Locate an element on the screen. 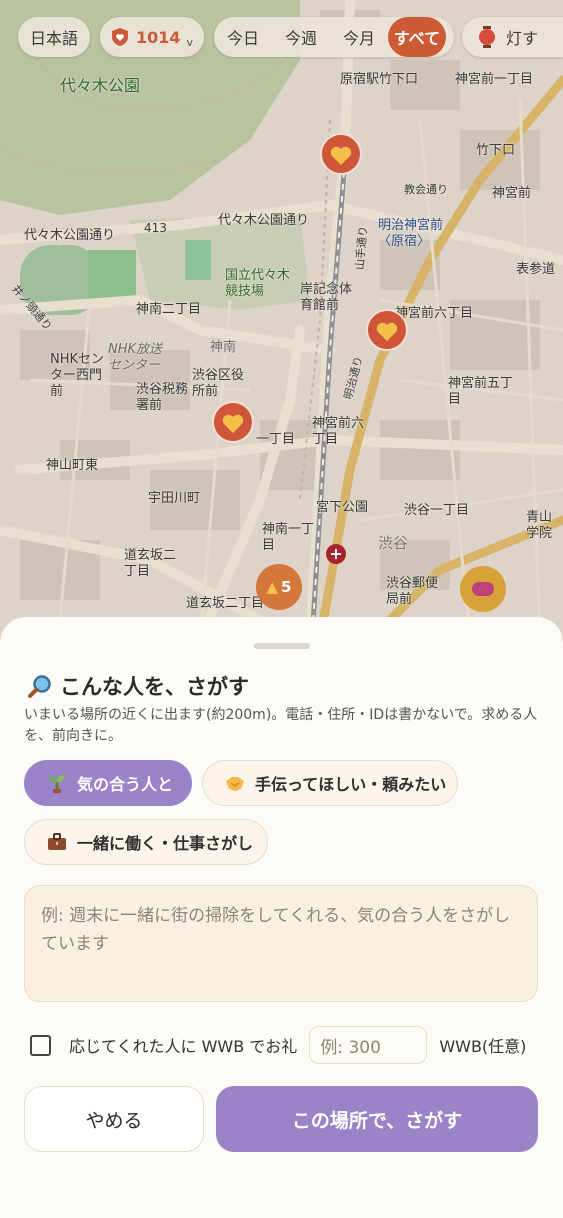 Image resolution: width=563 pixels, height=1218 pixels. map-label: 竹下口 is located at coordinates (496, 150).